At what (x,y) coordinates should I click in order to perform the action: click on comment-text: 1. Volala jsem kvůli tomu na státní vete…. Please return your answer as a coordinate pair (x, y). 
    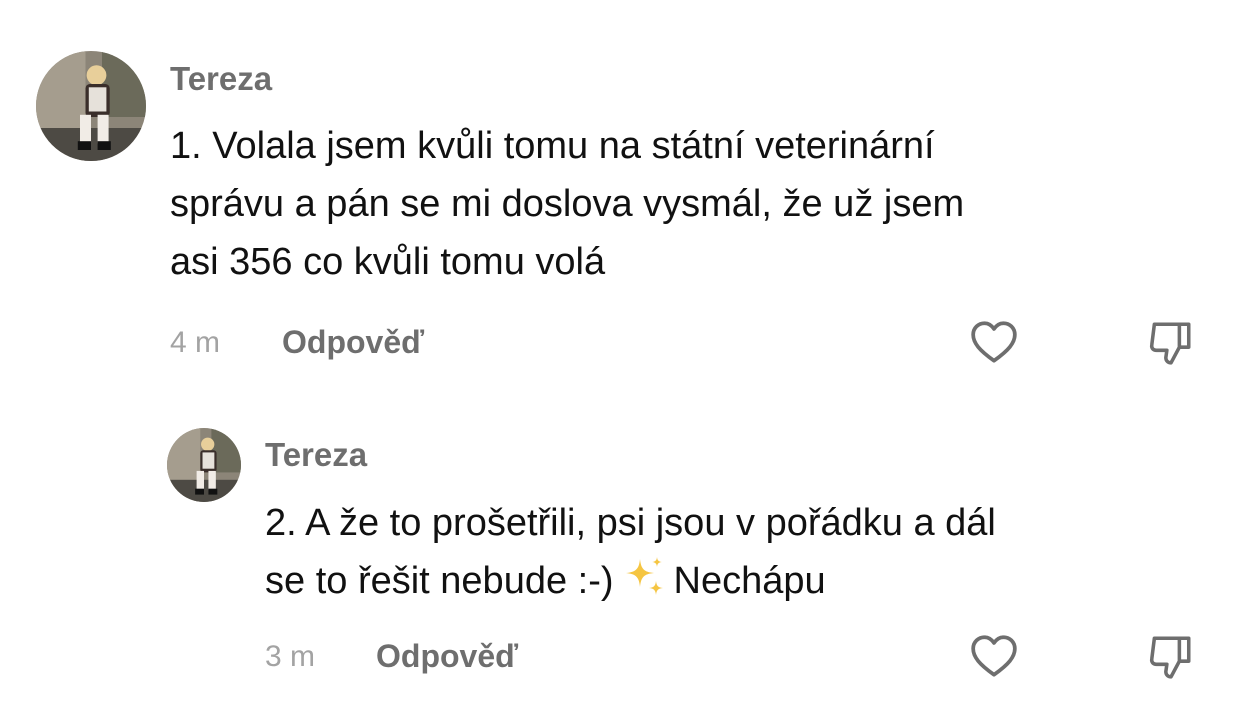
    Looking at the image, I should click on (567, 204).